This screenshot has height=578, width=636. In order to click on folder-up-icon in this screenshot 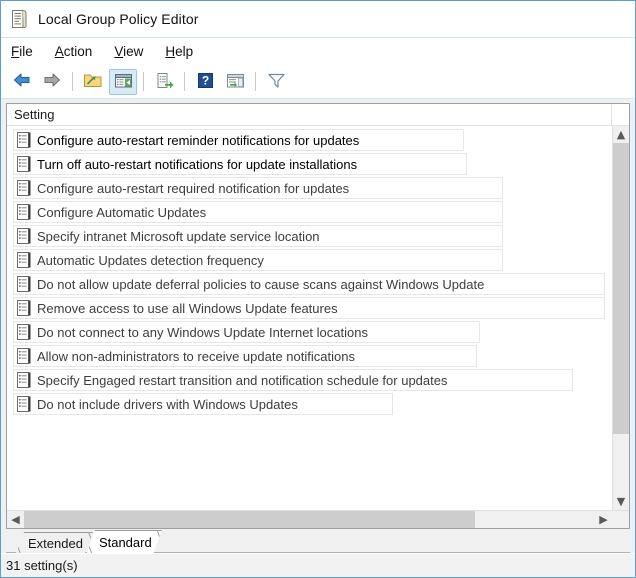, I will do `click(93, 82)`.